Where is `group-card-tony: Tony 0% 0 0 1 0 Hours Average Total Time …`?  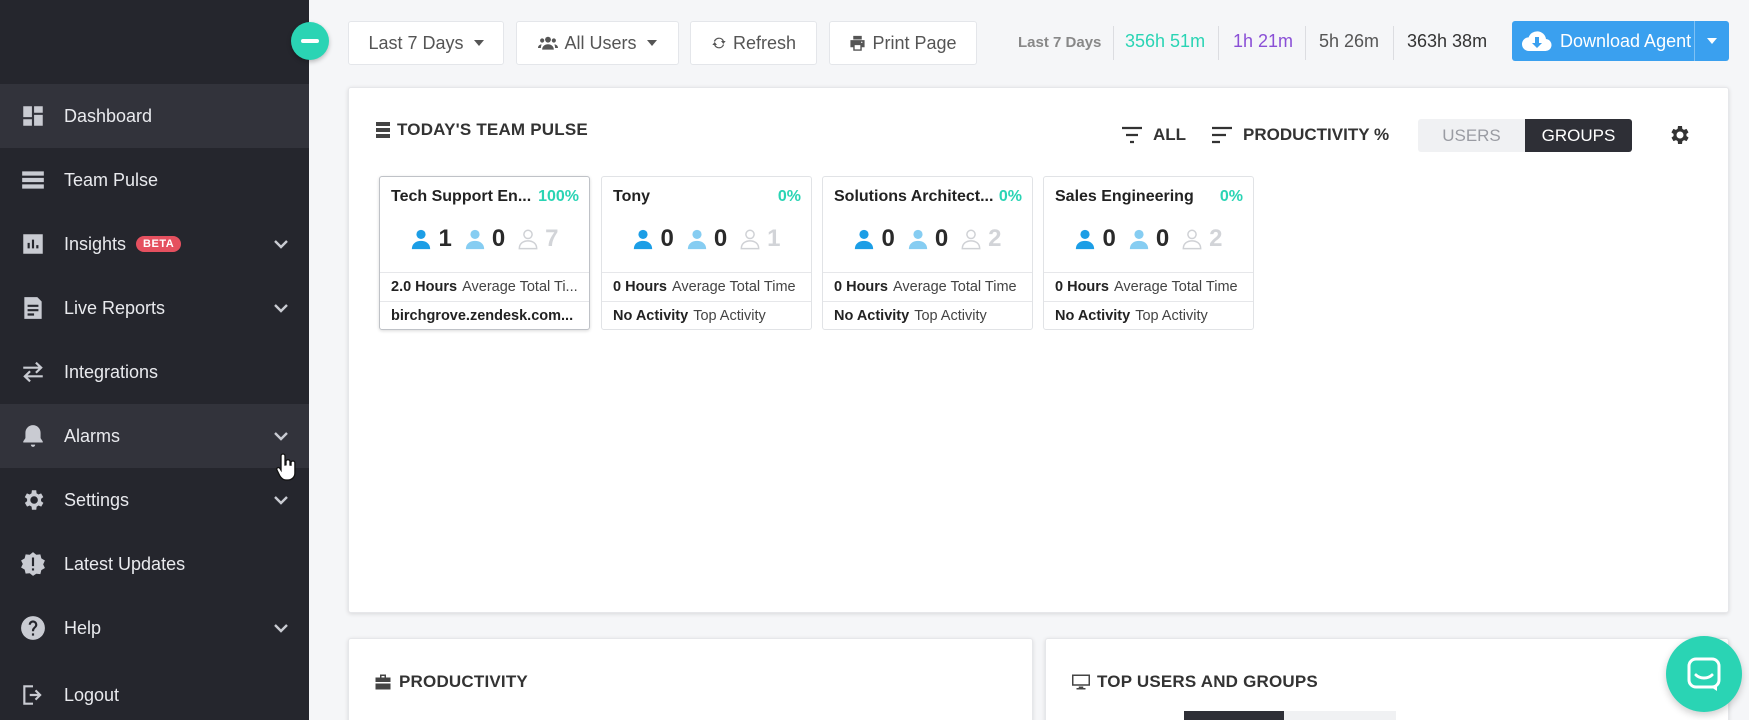
group-card-tony: Tony 0% 0 0 1 0 Hours Average Total Time … is located at coordinates (706, 253).